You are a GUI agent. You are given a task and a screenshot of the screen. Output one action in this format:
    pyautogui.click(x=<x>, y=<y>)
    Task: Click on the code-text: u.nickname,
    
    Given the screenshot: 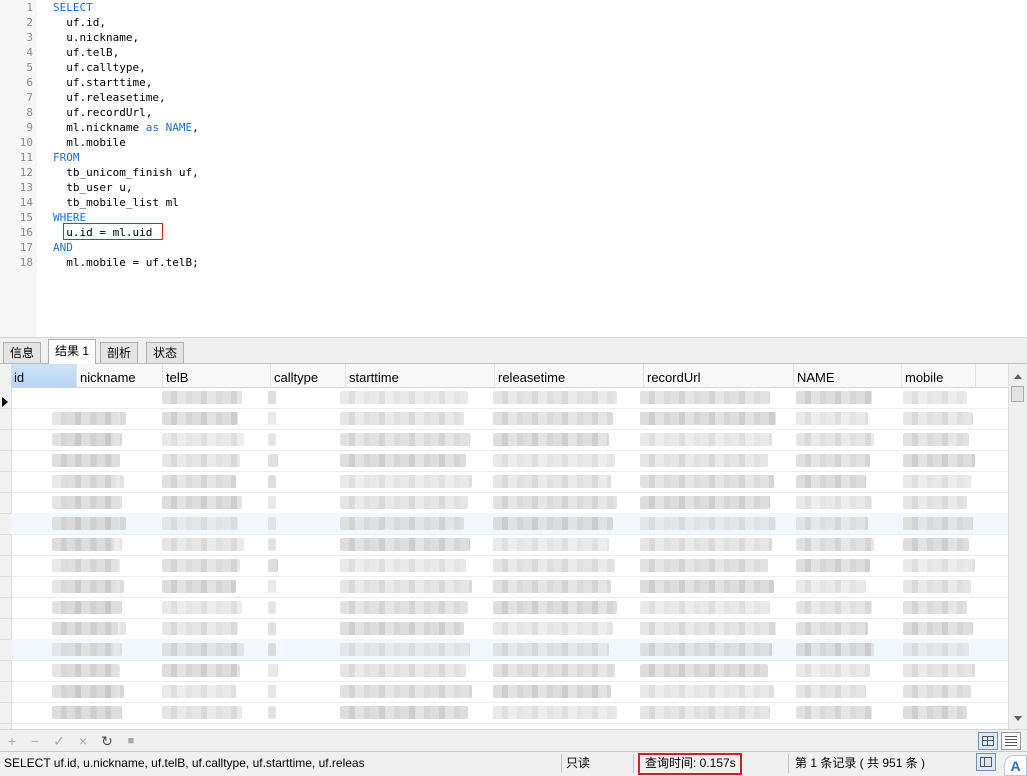 What is the action you would take?
    pyautogui.click(x=96, y=37)
    